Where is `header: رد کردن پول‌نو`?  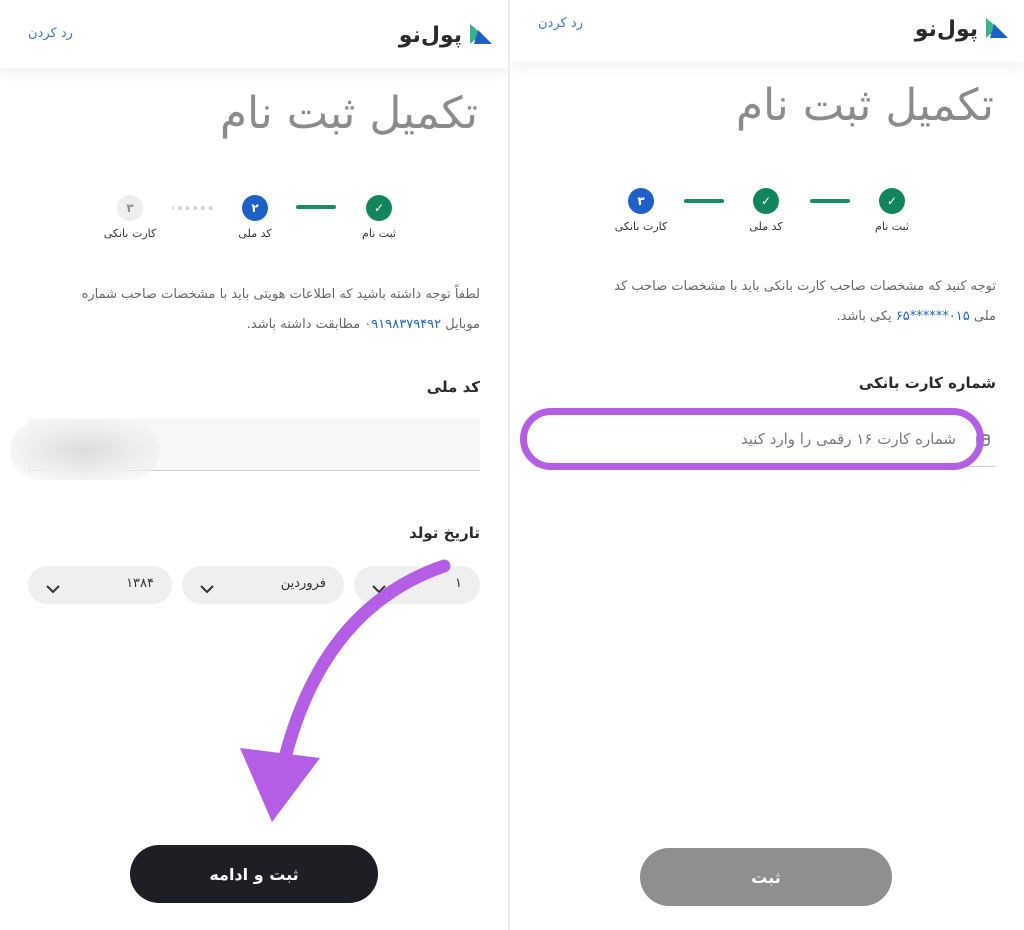
header: رد کردن پول‌نو is located at coordinates (767, 31).